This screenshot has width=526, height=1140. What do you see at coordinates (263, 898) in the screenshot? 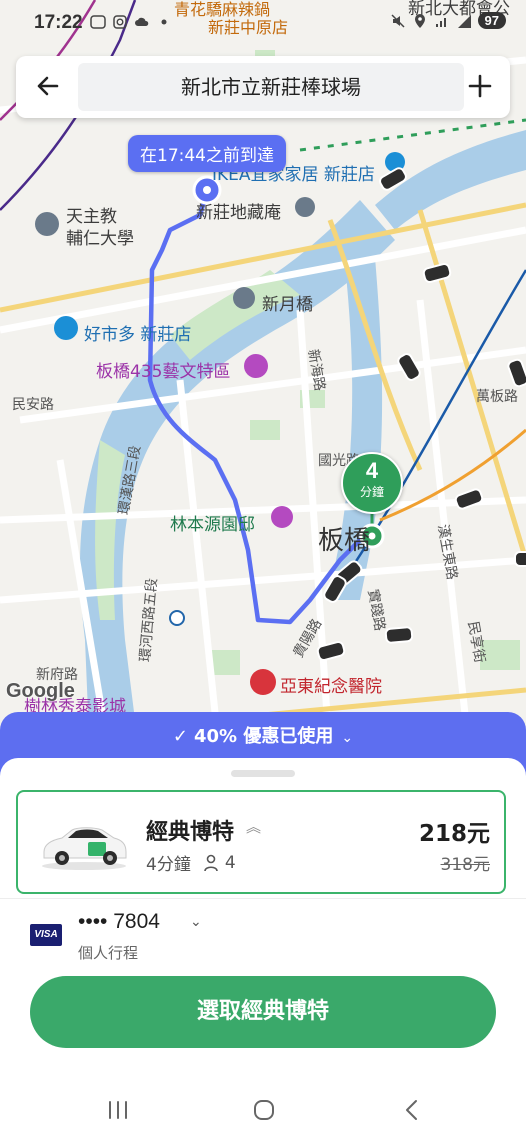
I see `divider` at bounding box center [263, 898].